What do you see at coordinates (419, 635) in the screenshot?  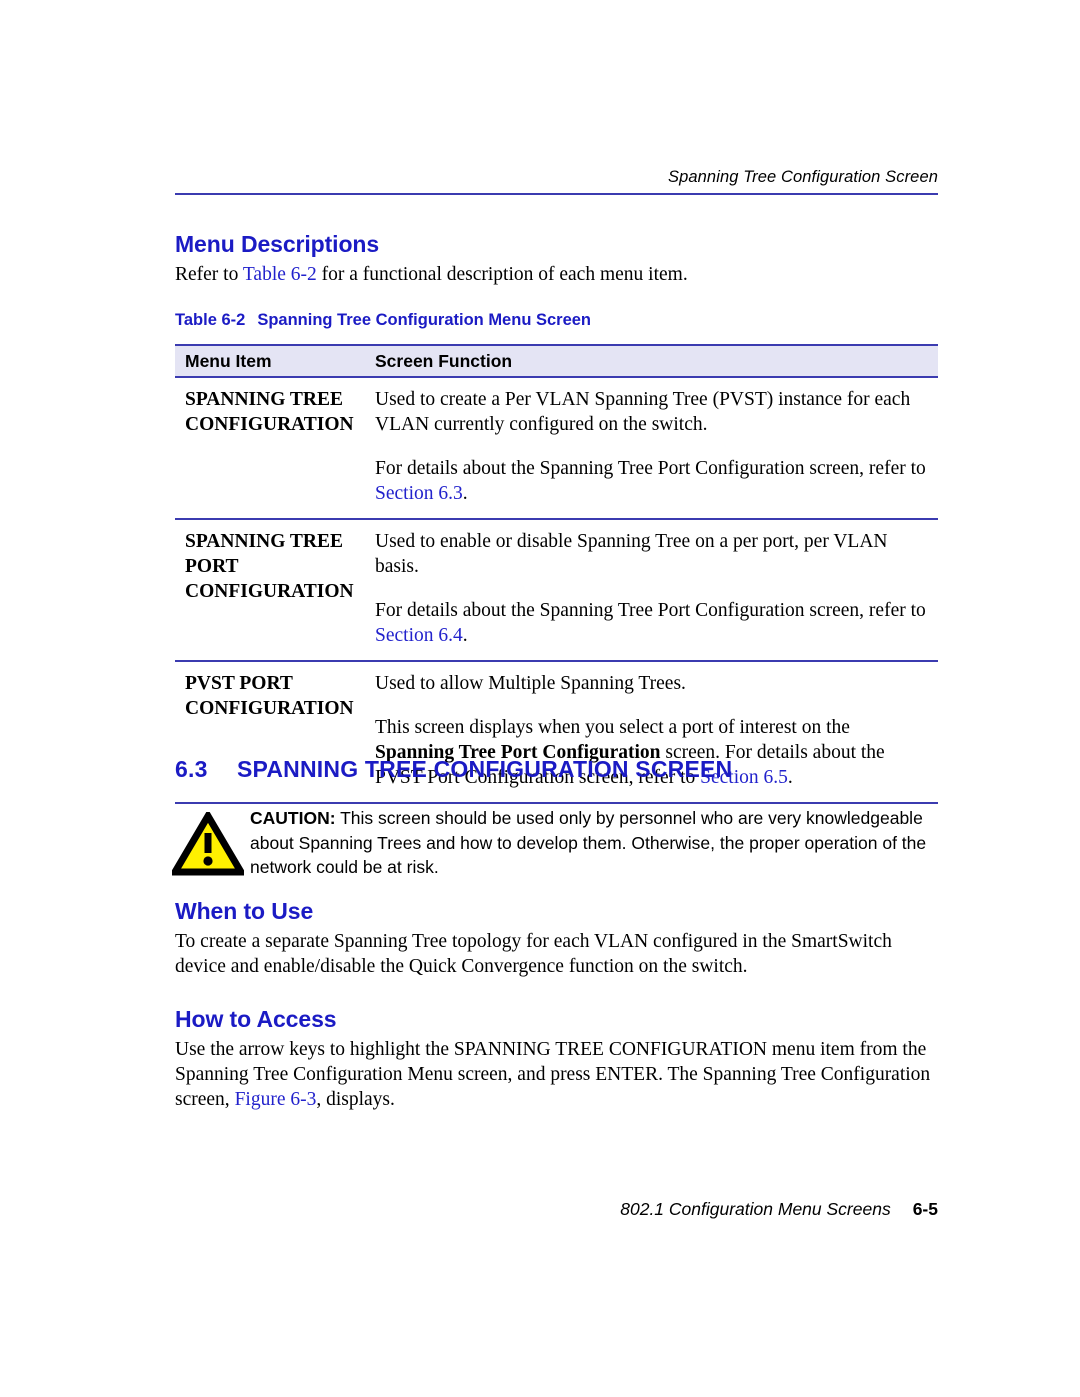 I see `link-section-6-4: Section 6.4` at bounding box center [419, 635].